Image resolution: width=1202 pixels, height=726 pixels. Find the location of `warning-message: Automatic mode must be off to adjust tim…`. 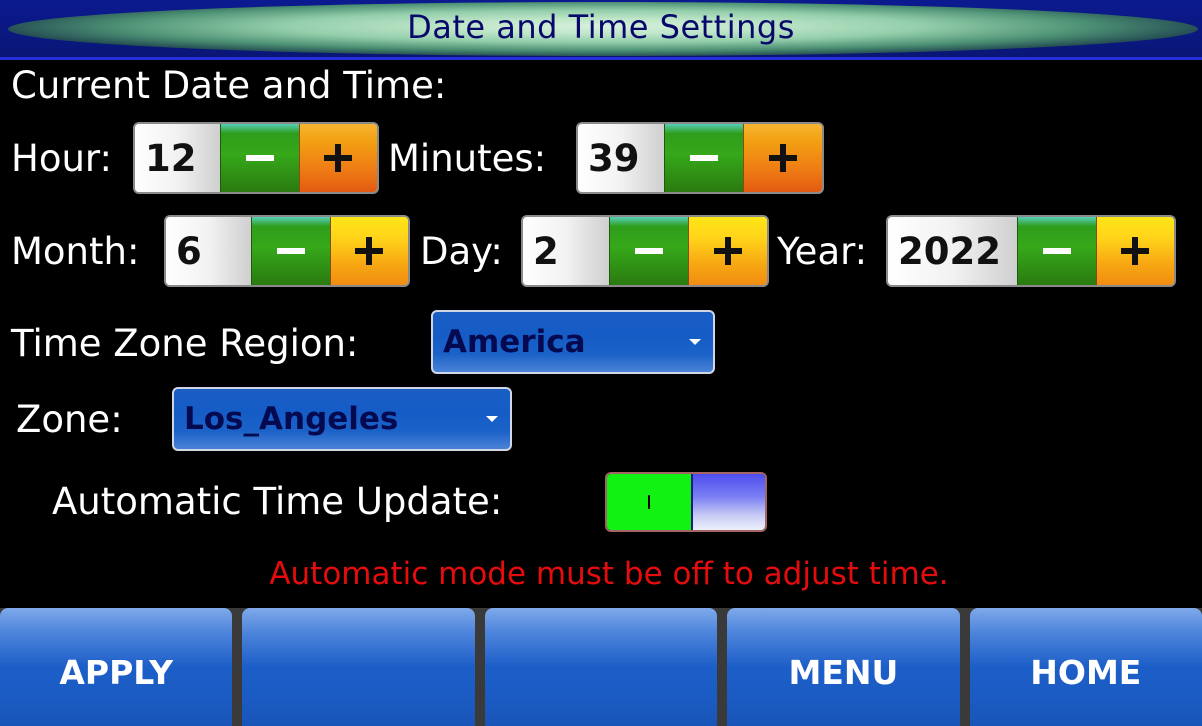

warning-message: Automatic mode must be off to adjust tim… is located at coordinates (609, 574).